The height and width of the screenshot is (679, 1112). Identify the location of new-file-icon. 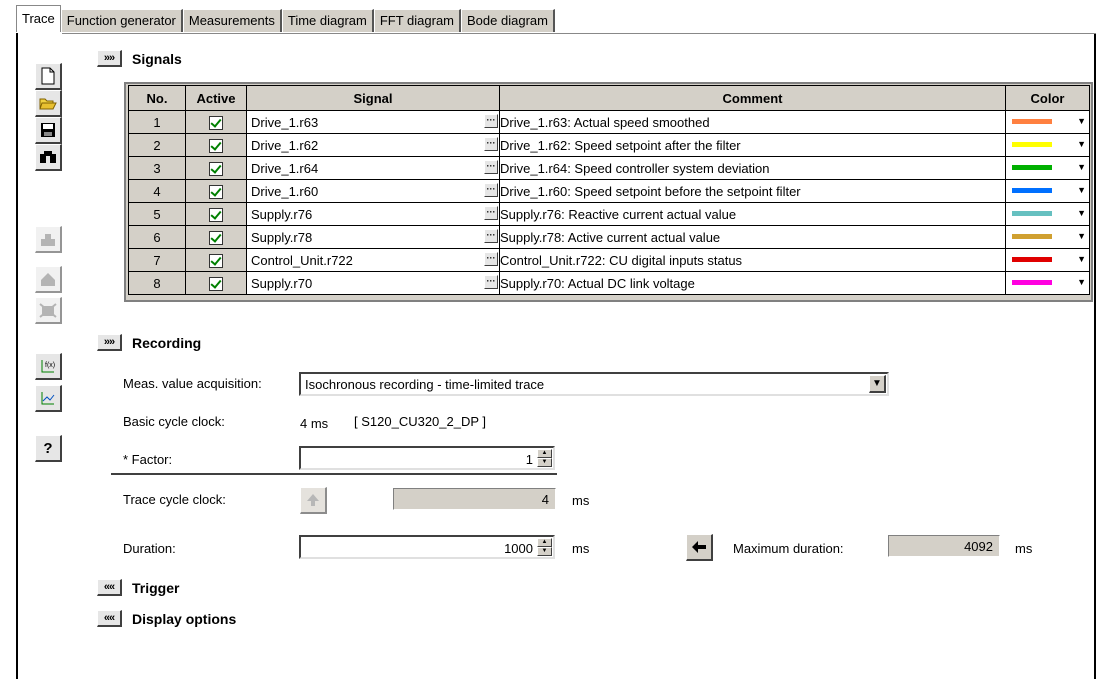
(48, 76).